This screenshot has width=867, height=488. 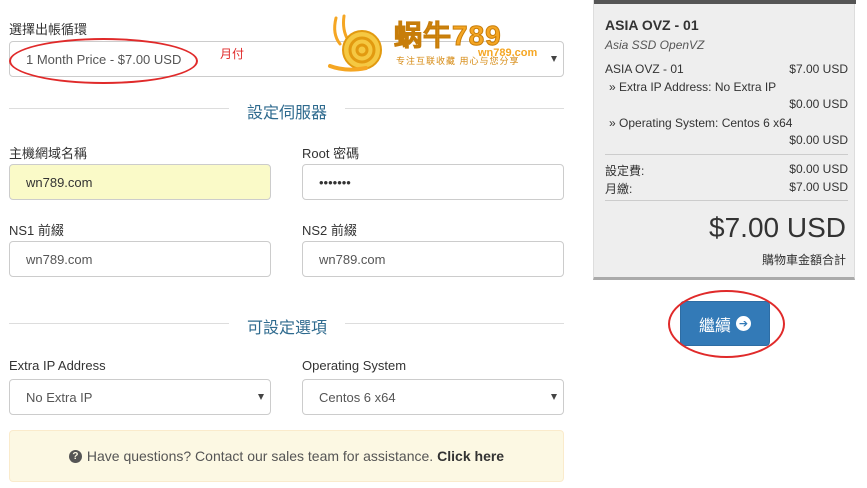 What do you see at coordinates (48, 153) in the screenshot?
I see `hostname-label: 主機網域名稱` at bounding box center [48, 153].